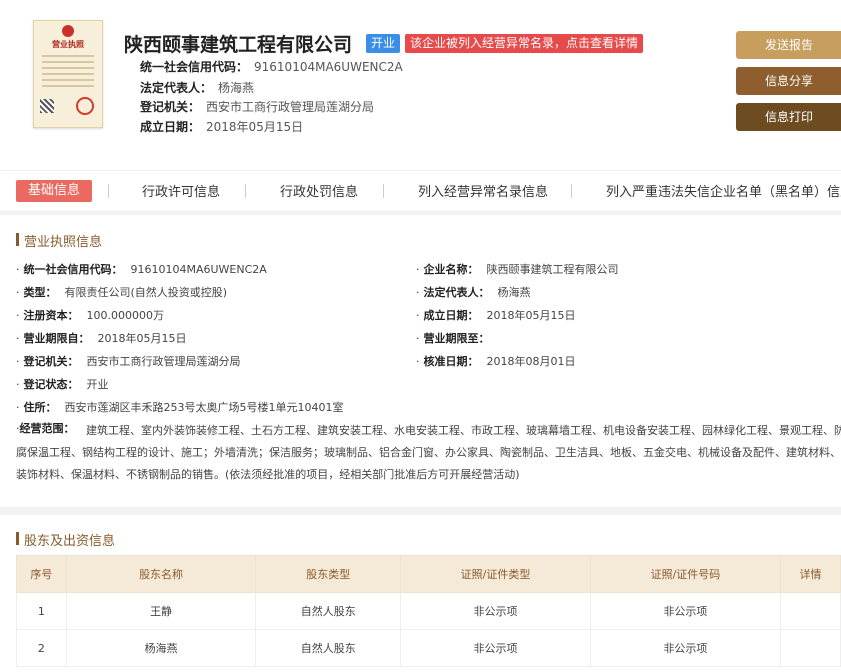  Describe the element at coordinates (181, 190) in the screenshot. I see `tab-admin-license: 行政许可信息` at that location.